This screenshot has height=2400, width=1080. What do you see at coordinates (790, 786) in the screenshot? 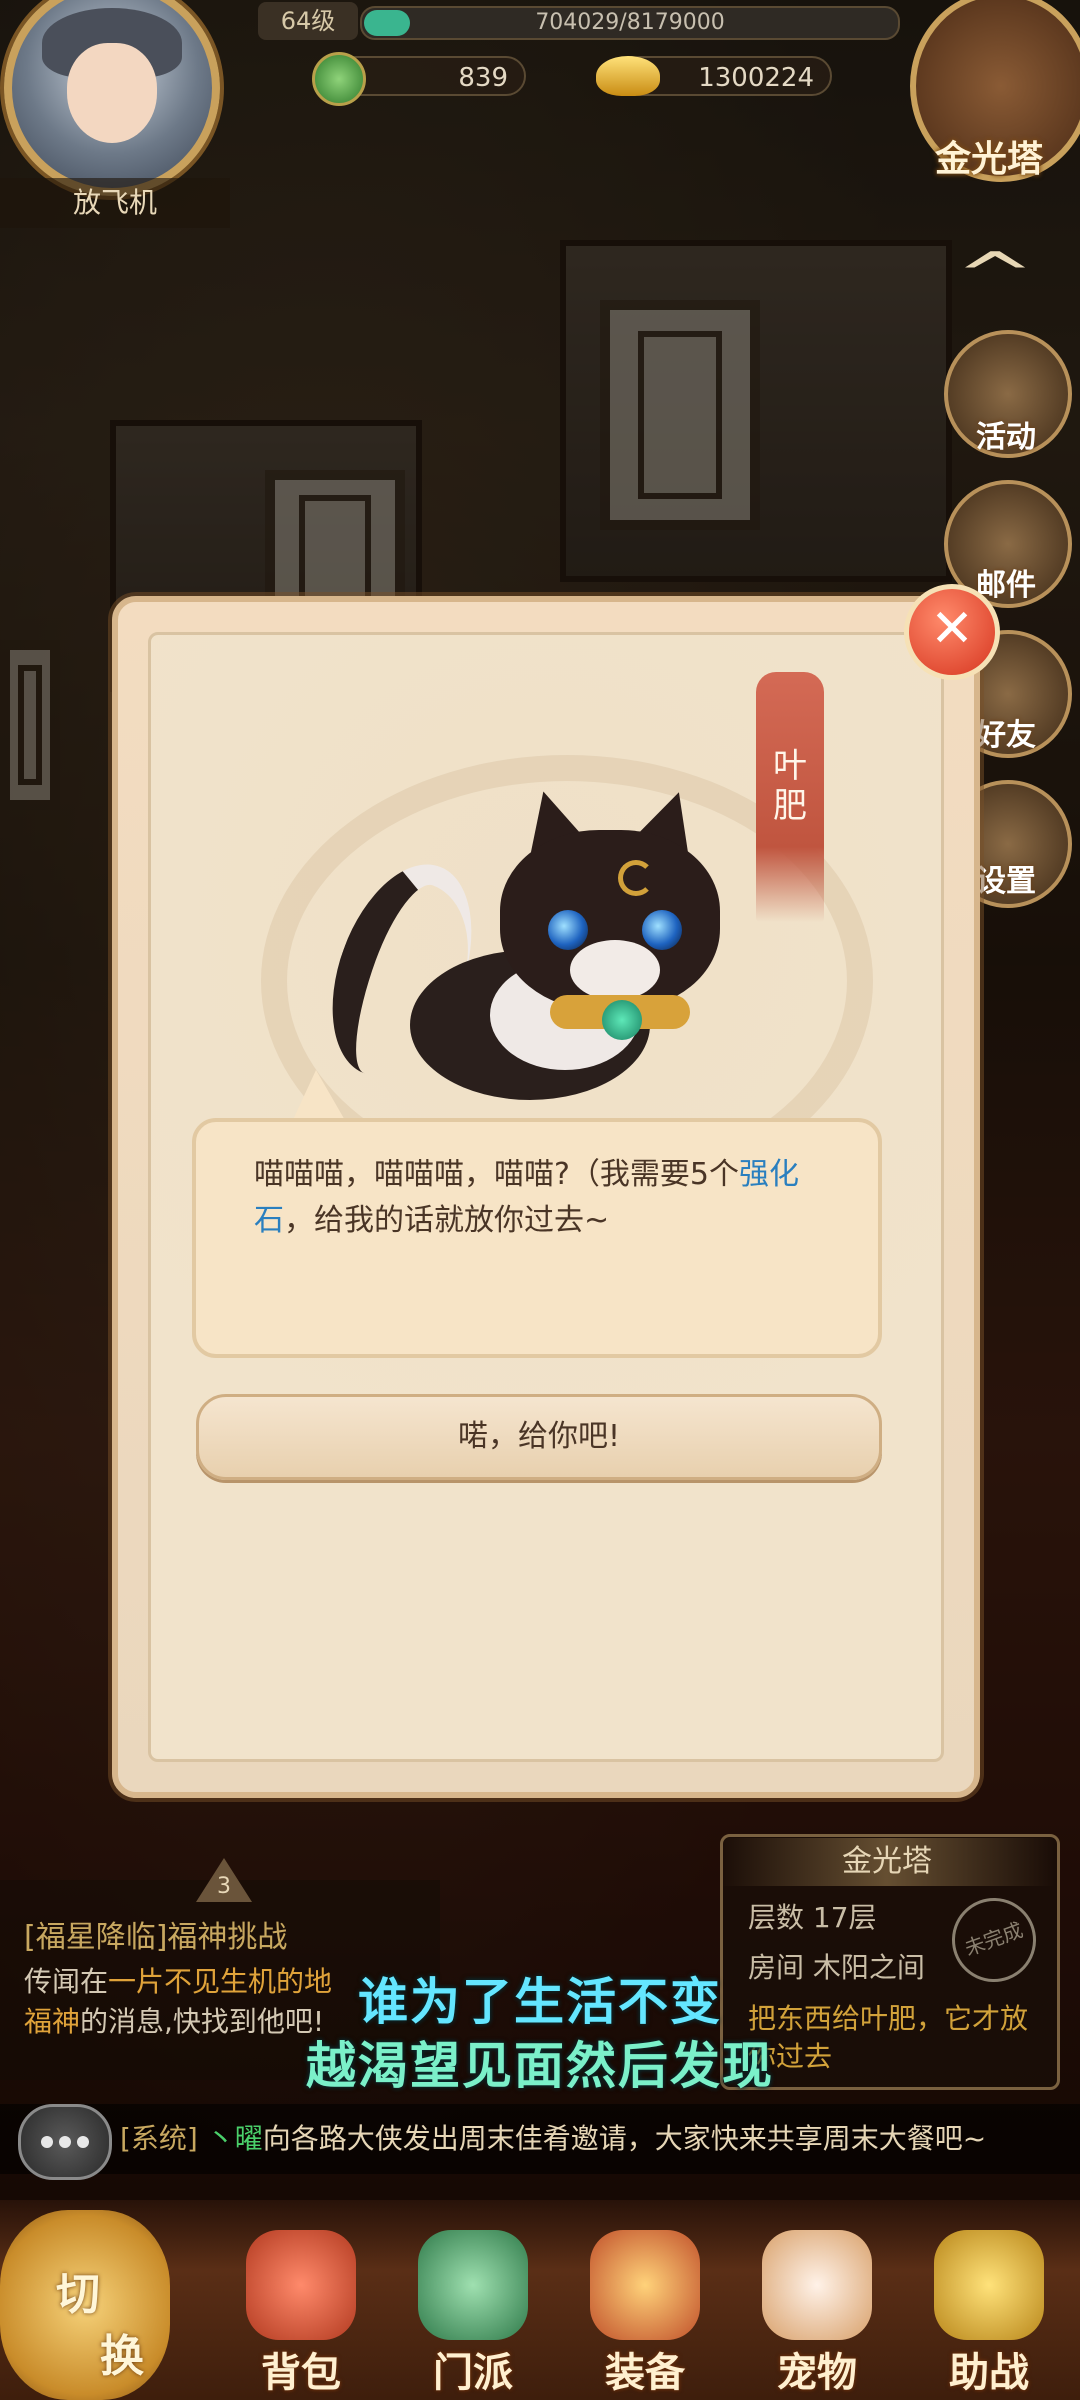
I see `npc-name: 叶肥` at bounding box center [790, 786].